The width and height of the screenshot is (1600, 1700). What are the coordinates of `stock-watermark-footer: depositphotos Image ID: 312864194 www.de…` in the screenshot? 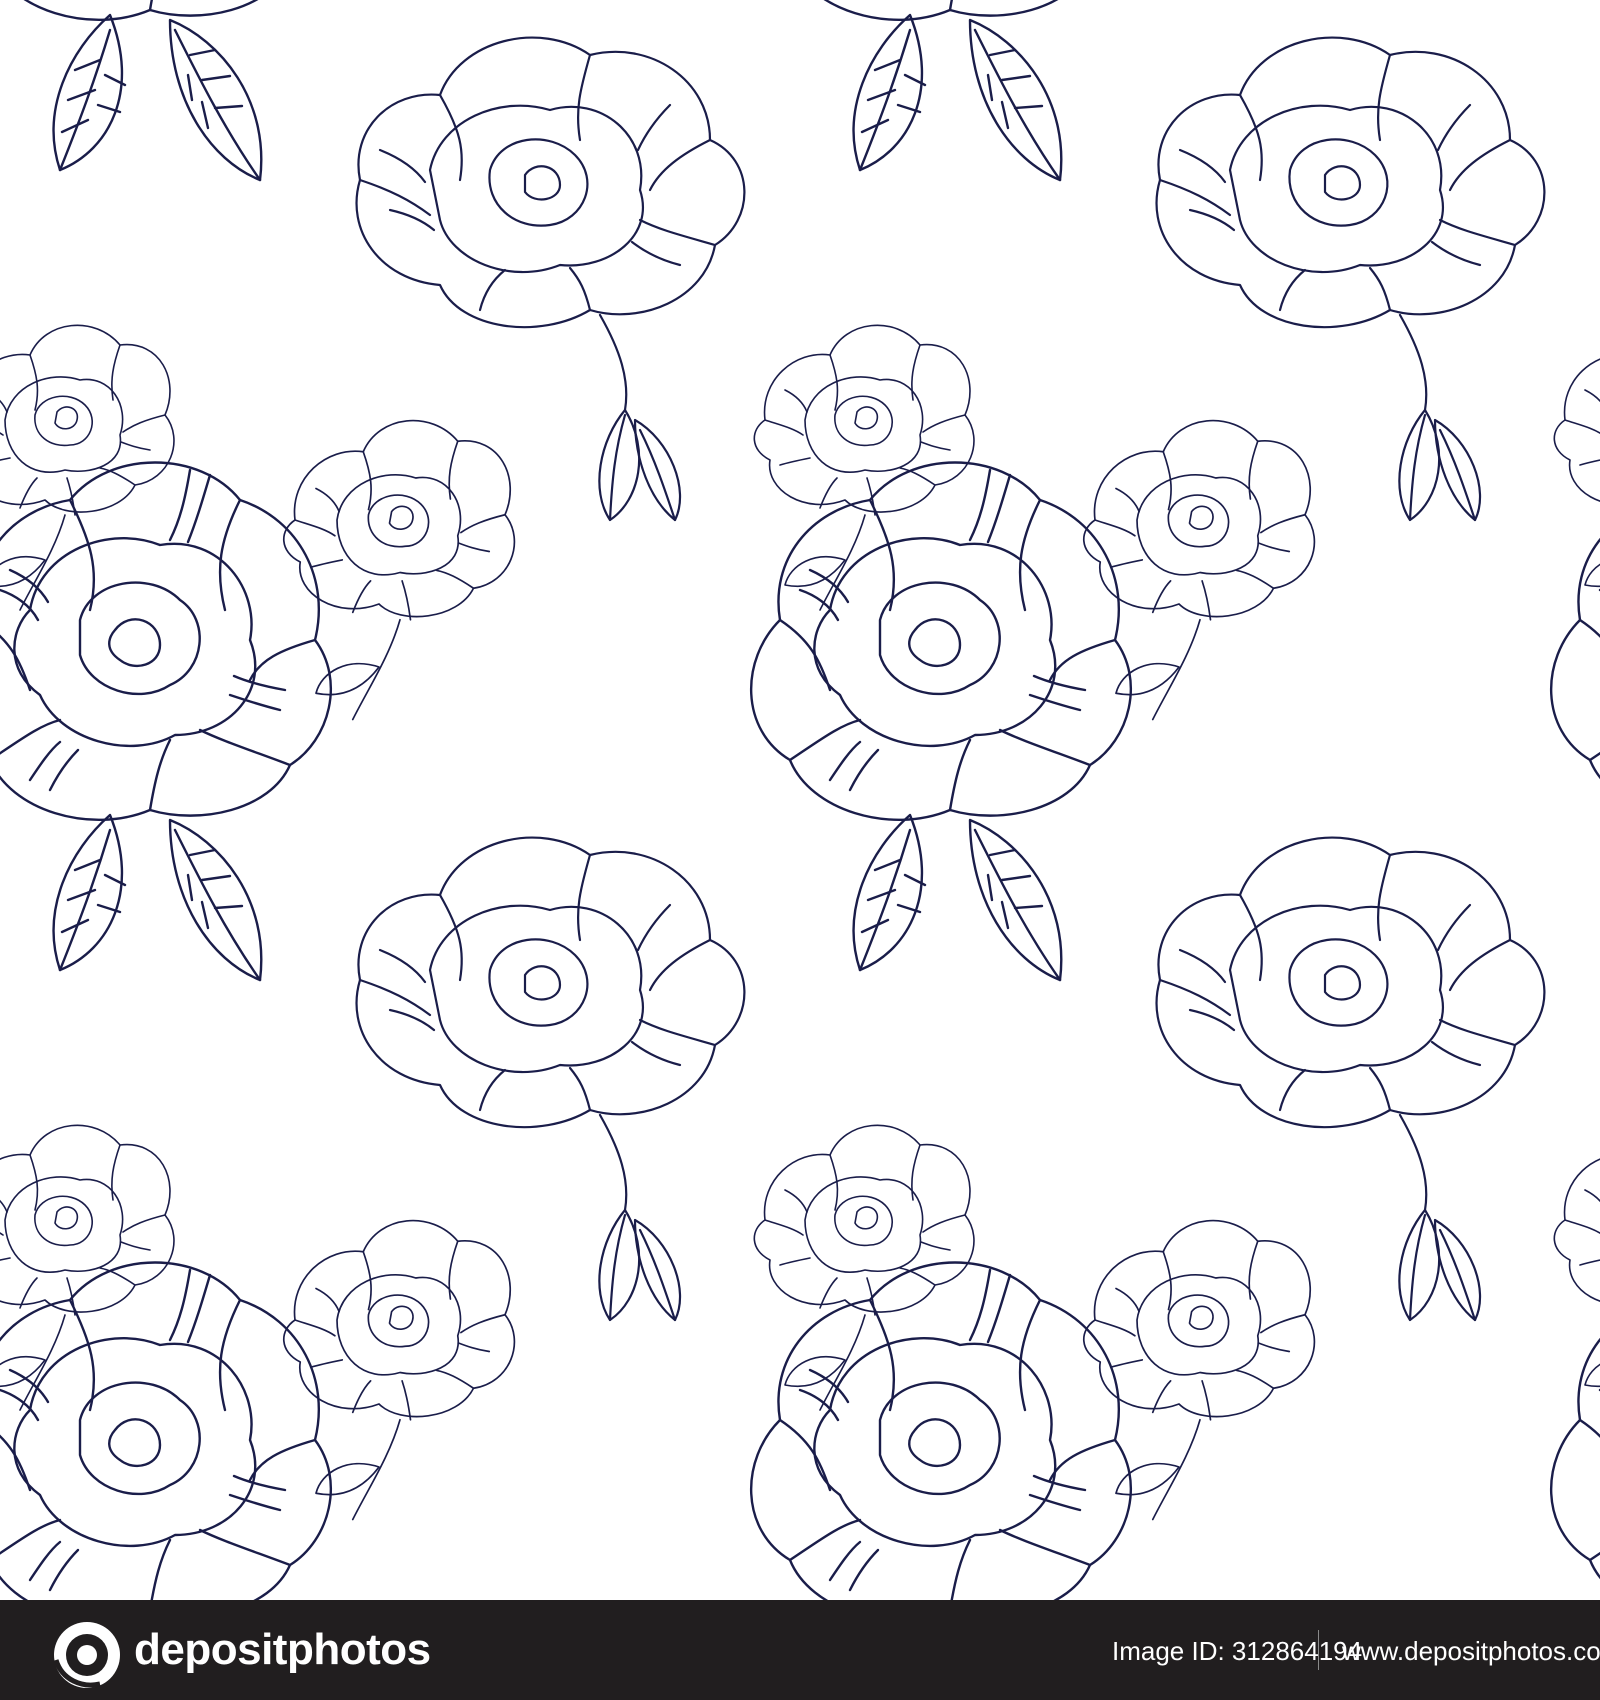 It's located at (800, 1650).